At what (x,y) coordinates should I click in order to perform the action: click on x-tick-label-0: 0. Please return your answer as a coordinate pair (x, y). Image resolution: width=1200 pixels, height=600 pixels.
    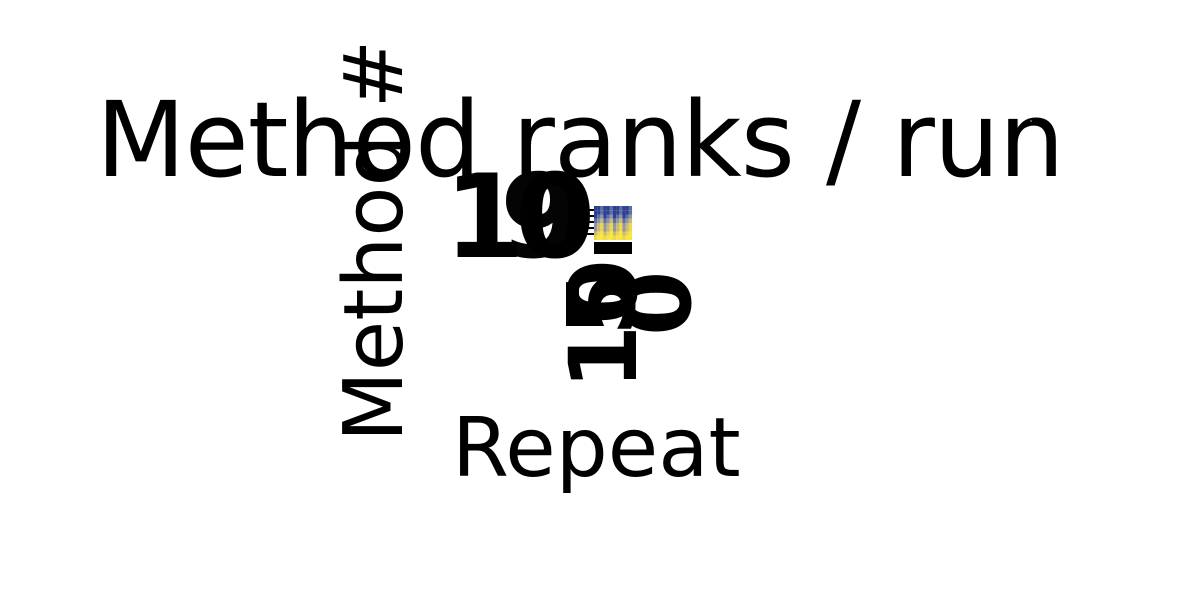
    Looking at the image, I should click on (658, 303).